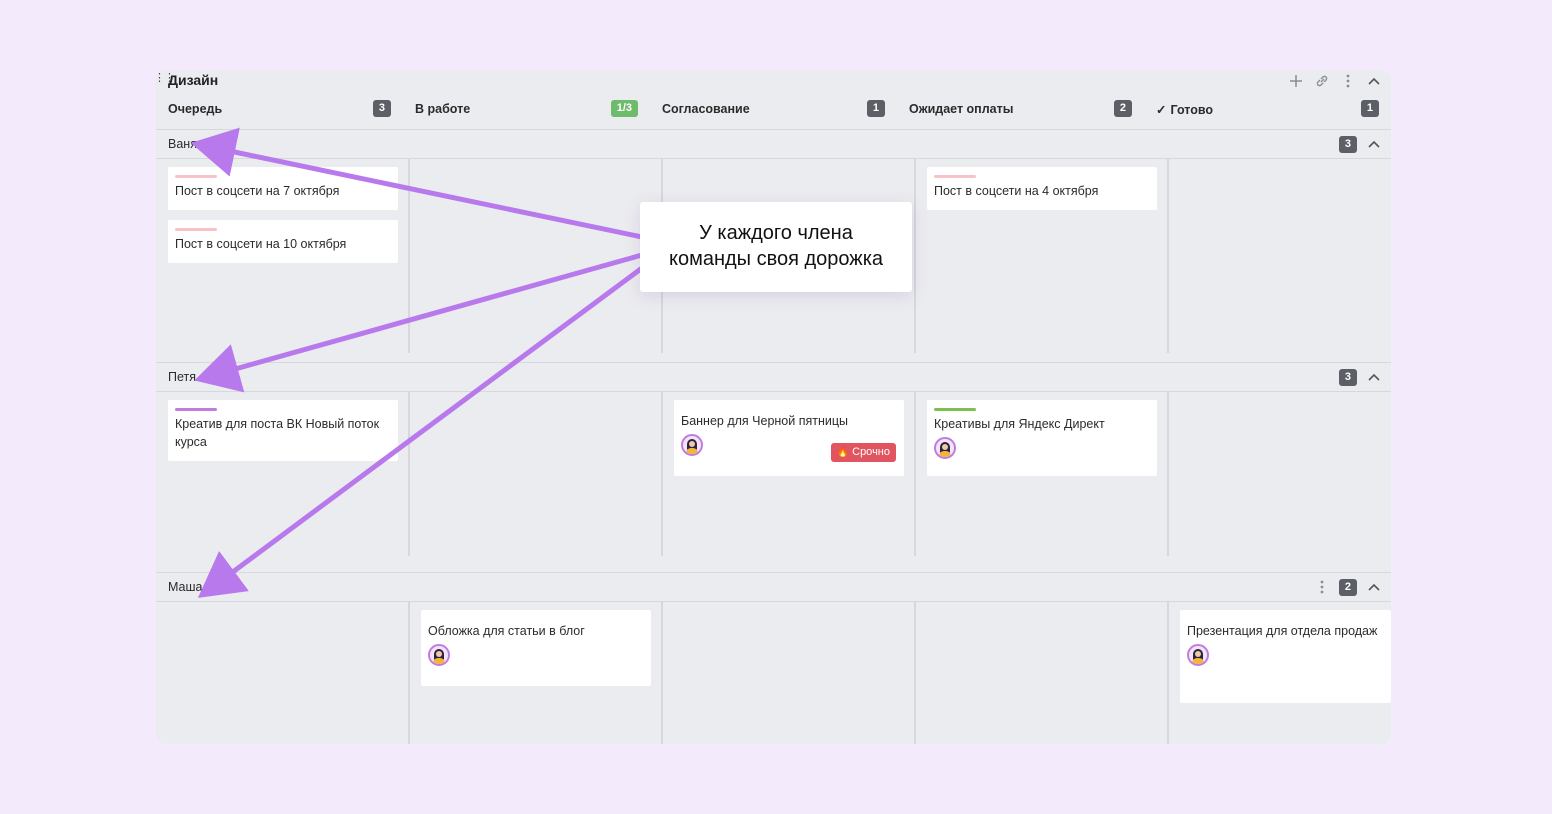  What do you see at coordinates (277, 433) in the screenshot?
I see `card-title: Креатив для поста ВК Новый поток курса` at bounding box center [277, 433].